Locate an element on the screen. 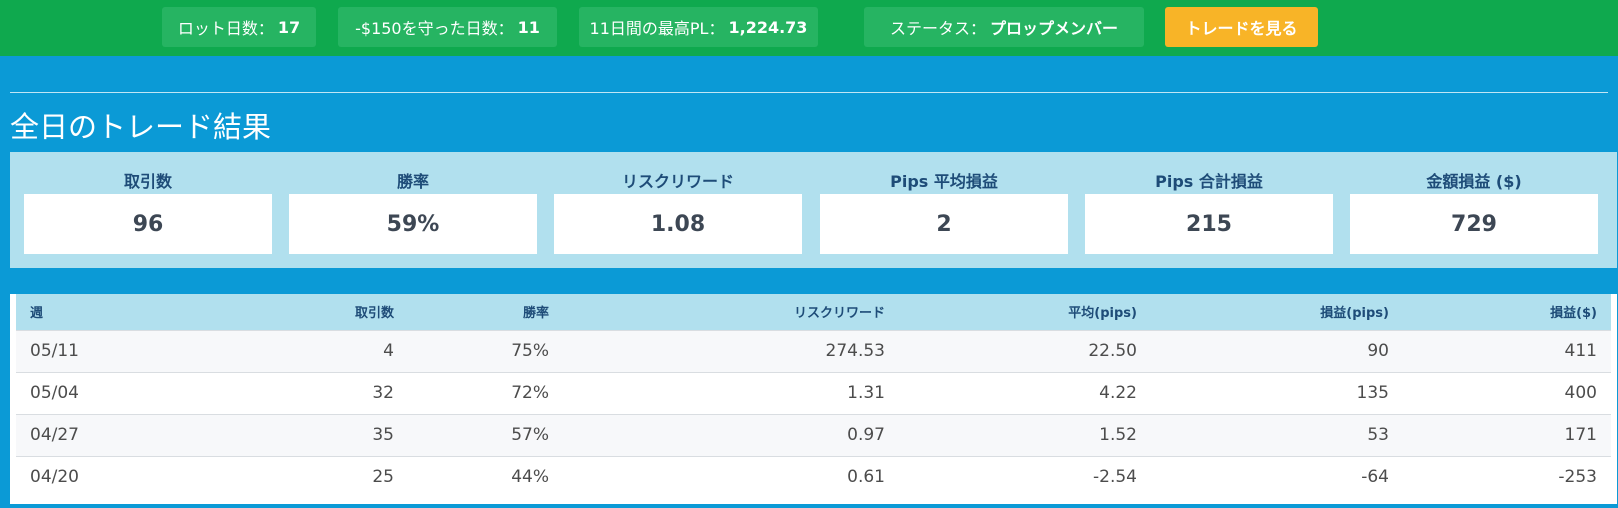  stat-risk-reward: リスクリワード 1.08 is located at coordinates (678, 210).